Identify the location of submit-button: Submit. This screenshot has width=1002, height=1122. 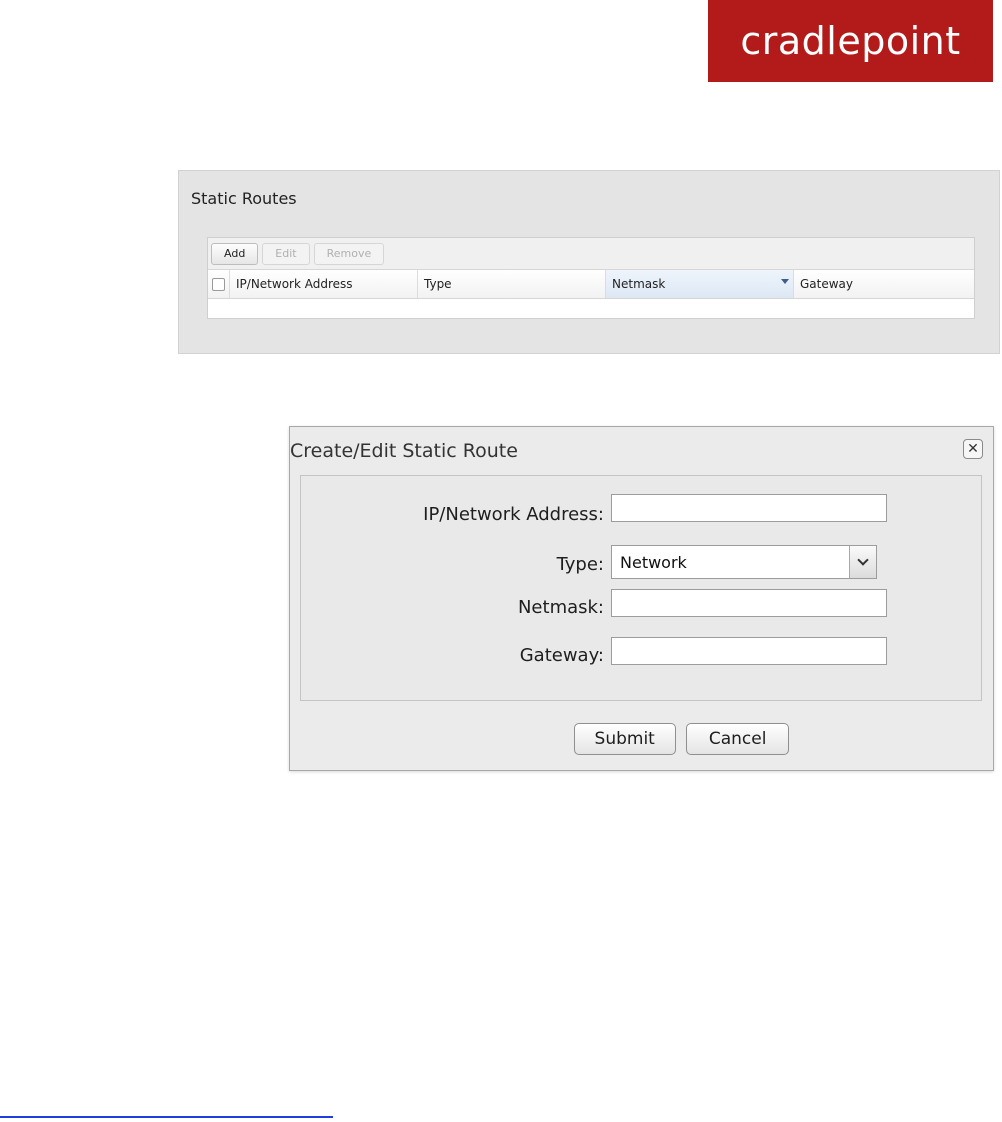
(624, 739).